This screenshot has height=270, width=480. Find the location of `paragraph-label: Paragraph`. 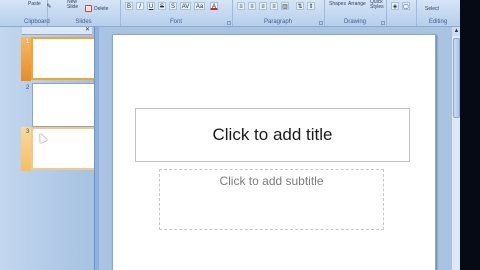

paragraph-label: Paragraph is located at coordinates (278, 22).